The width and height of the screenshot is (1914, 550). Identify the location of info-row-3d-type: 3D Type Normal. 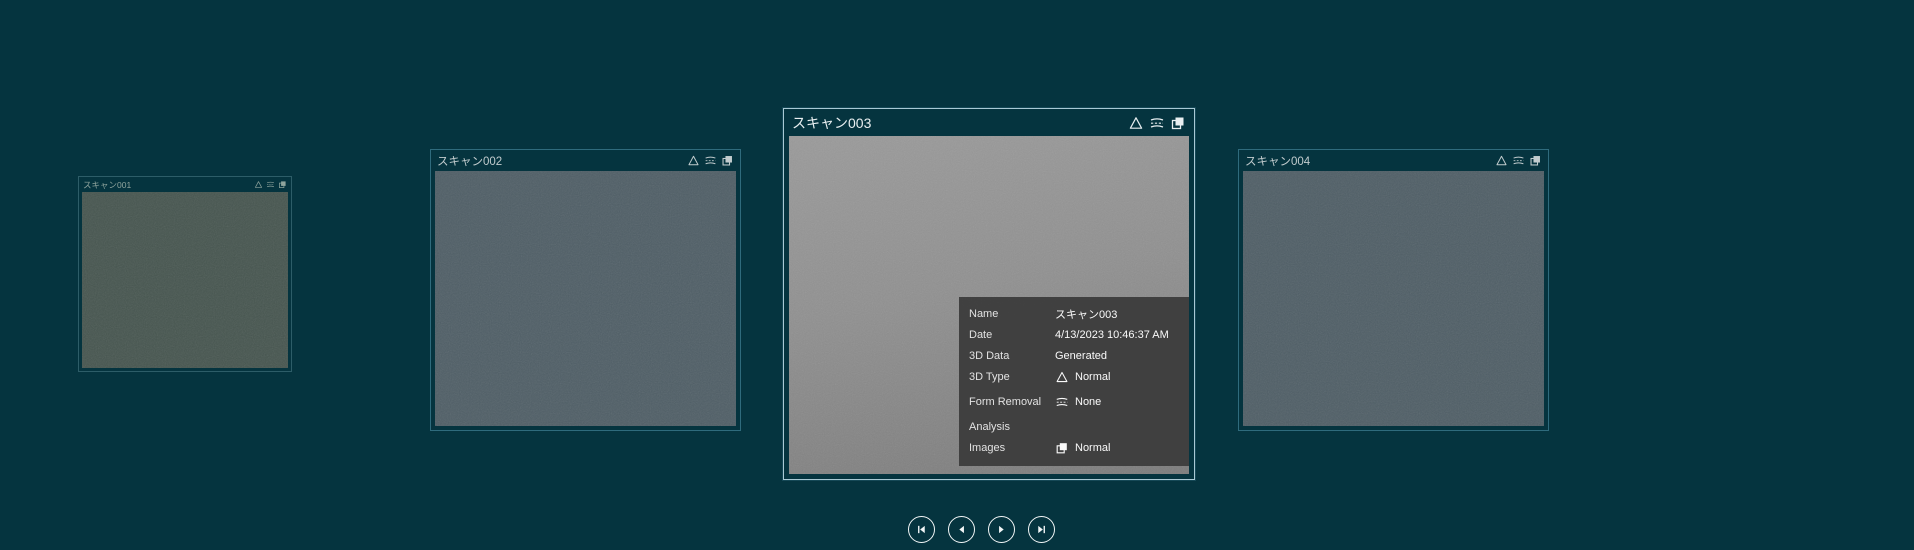
(1074, 376).